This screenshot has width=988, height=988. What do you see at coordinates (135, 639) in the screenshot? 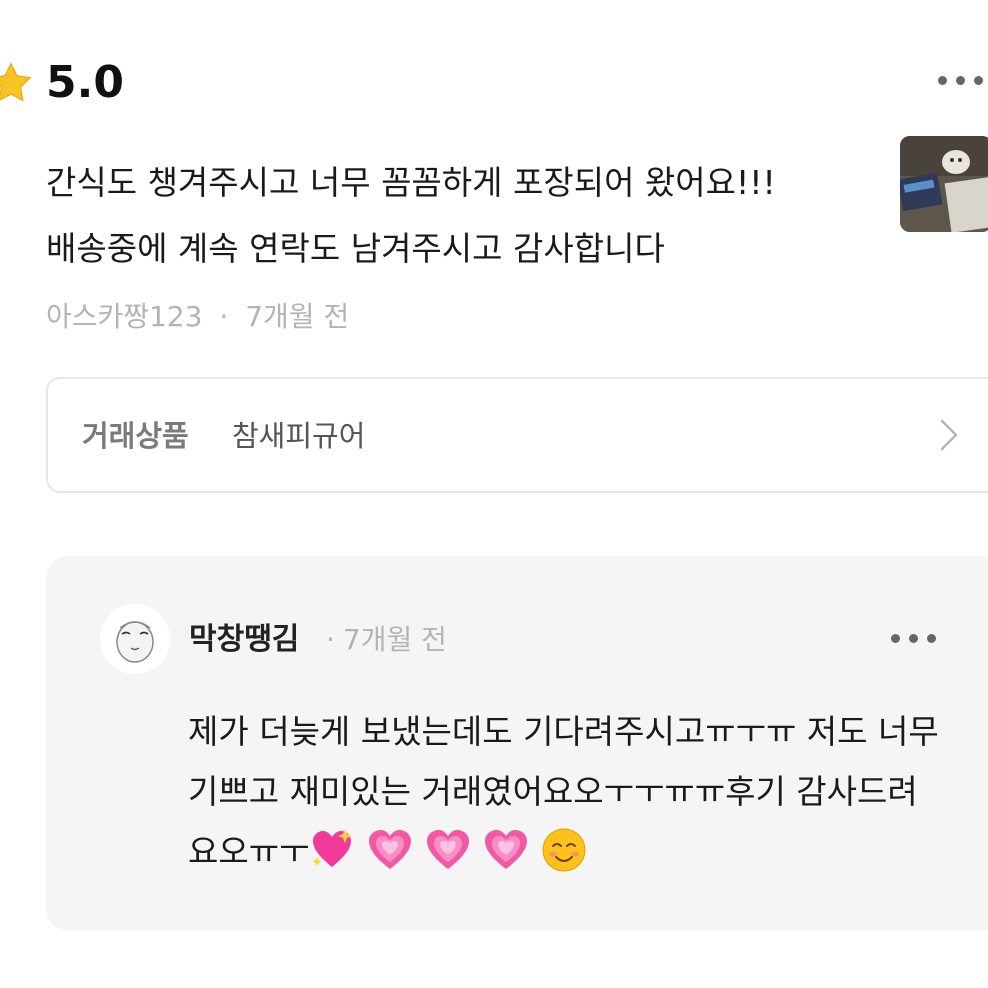
I see `avatar` at bounding box center [135, 639].